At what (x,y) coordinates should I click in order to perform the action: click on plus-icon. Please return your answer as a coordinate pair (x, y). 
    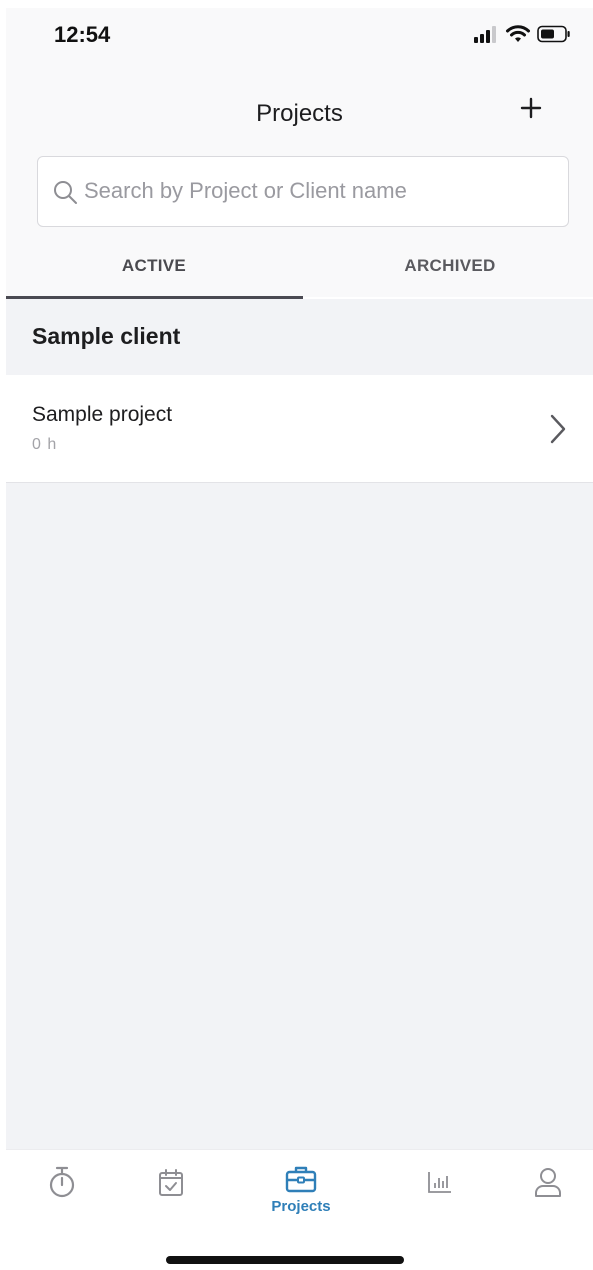
    Looking at the image, I should click on (531, 108).